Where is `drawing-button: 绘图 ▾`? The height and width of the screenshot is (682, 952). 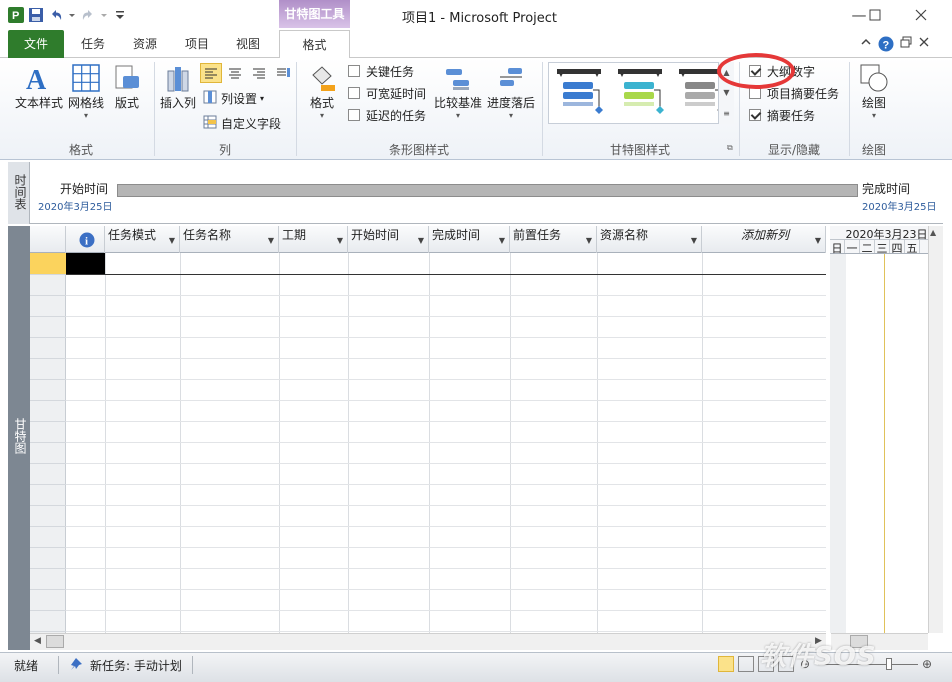 drawing-button: 绘图 ▾ is located at coordinates (874, 91).